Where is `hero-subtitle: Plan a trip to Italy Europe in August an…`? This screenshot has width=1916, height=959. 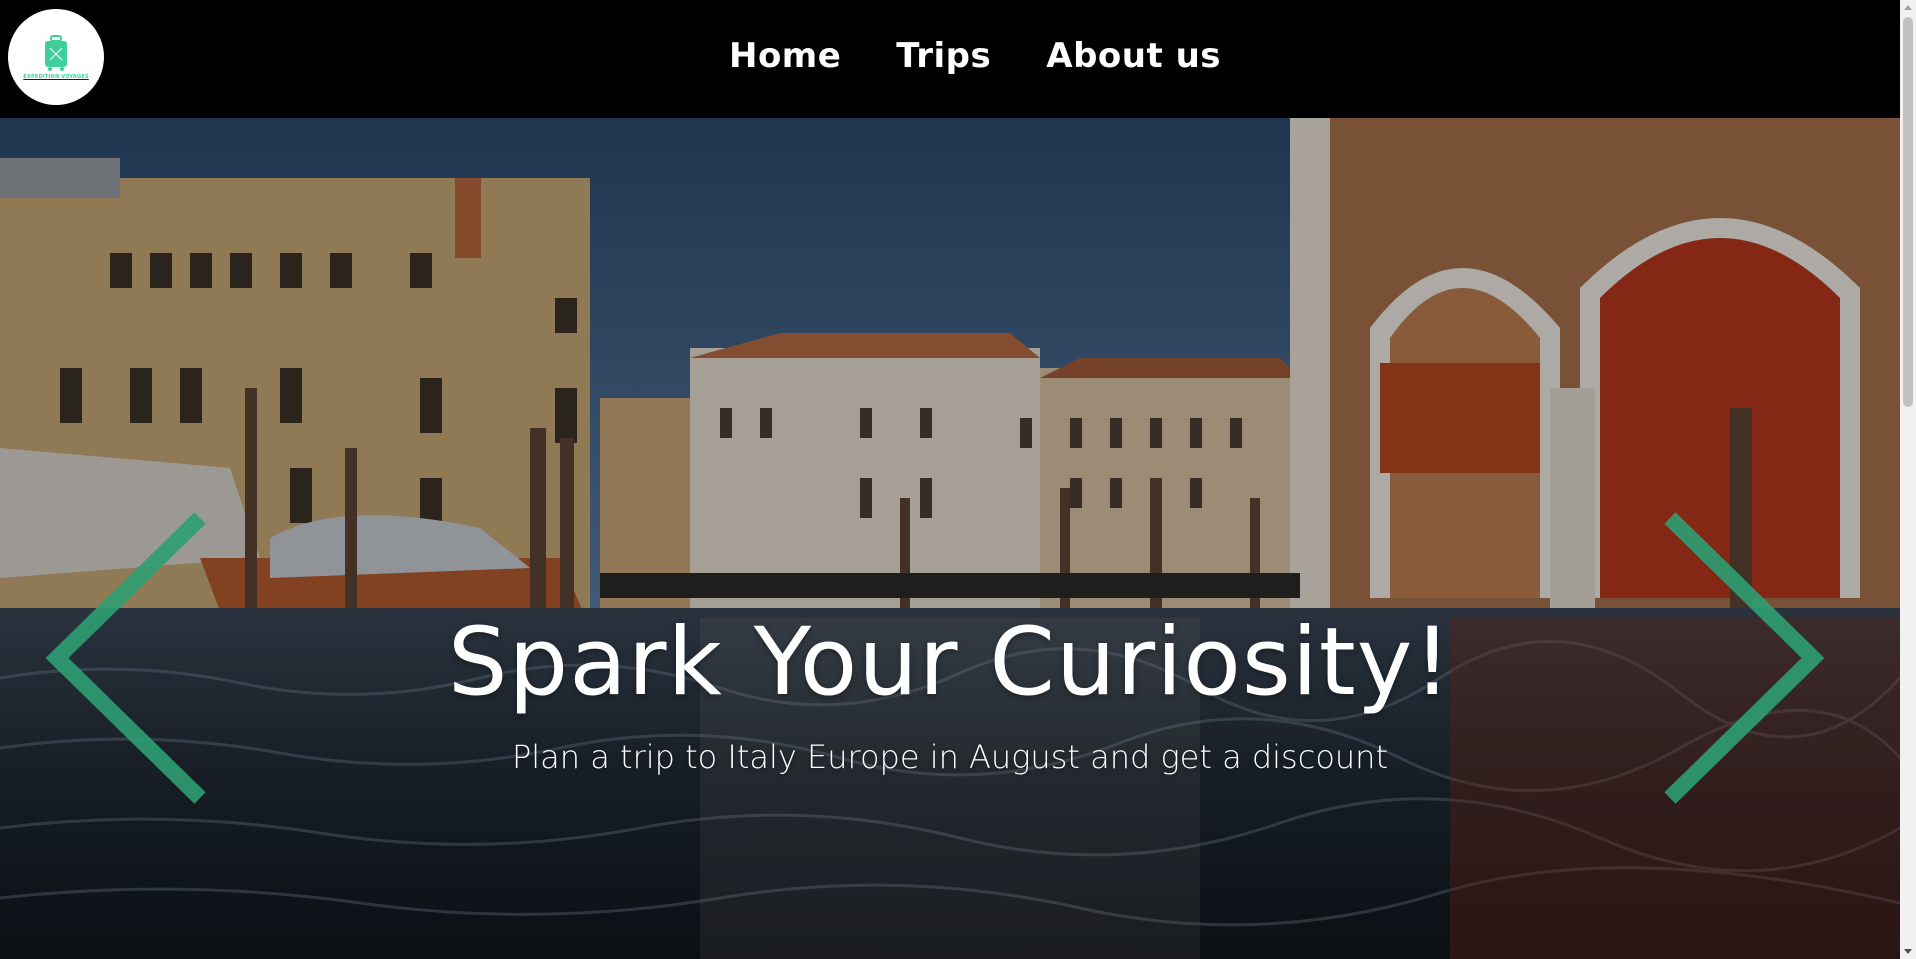 hero-subtitle: Plan a trip to Italy Europe in August an… is located at coordinates (949, 757).